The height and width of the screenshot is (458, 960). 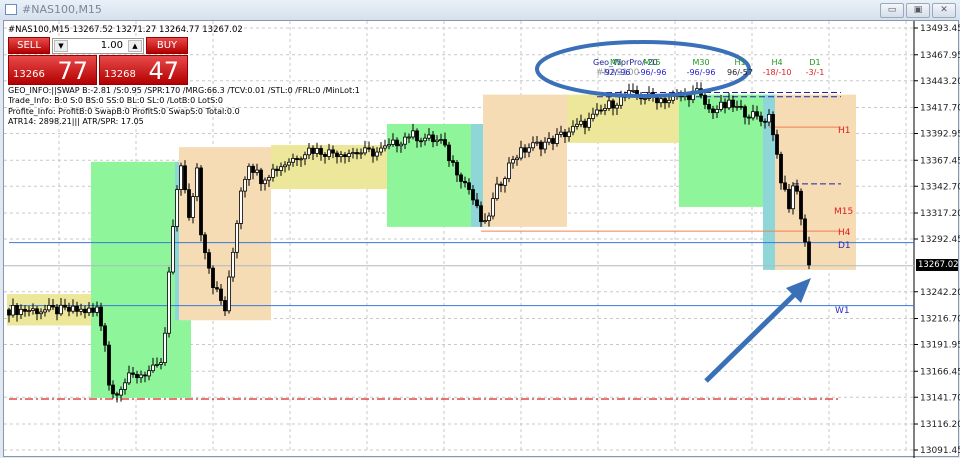 I want to click on close-button: ✕, so click(x=944, y=10).